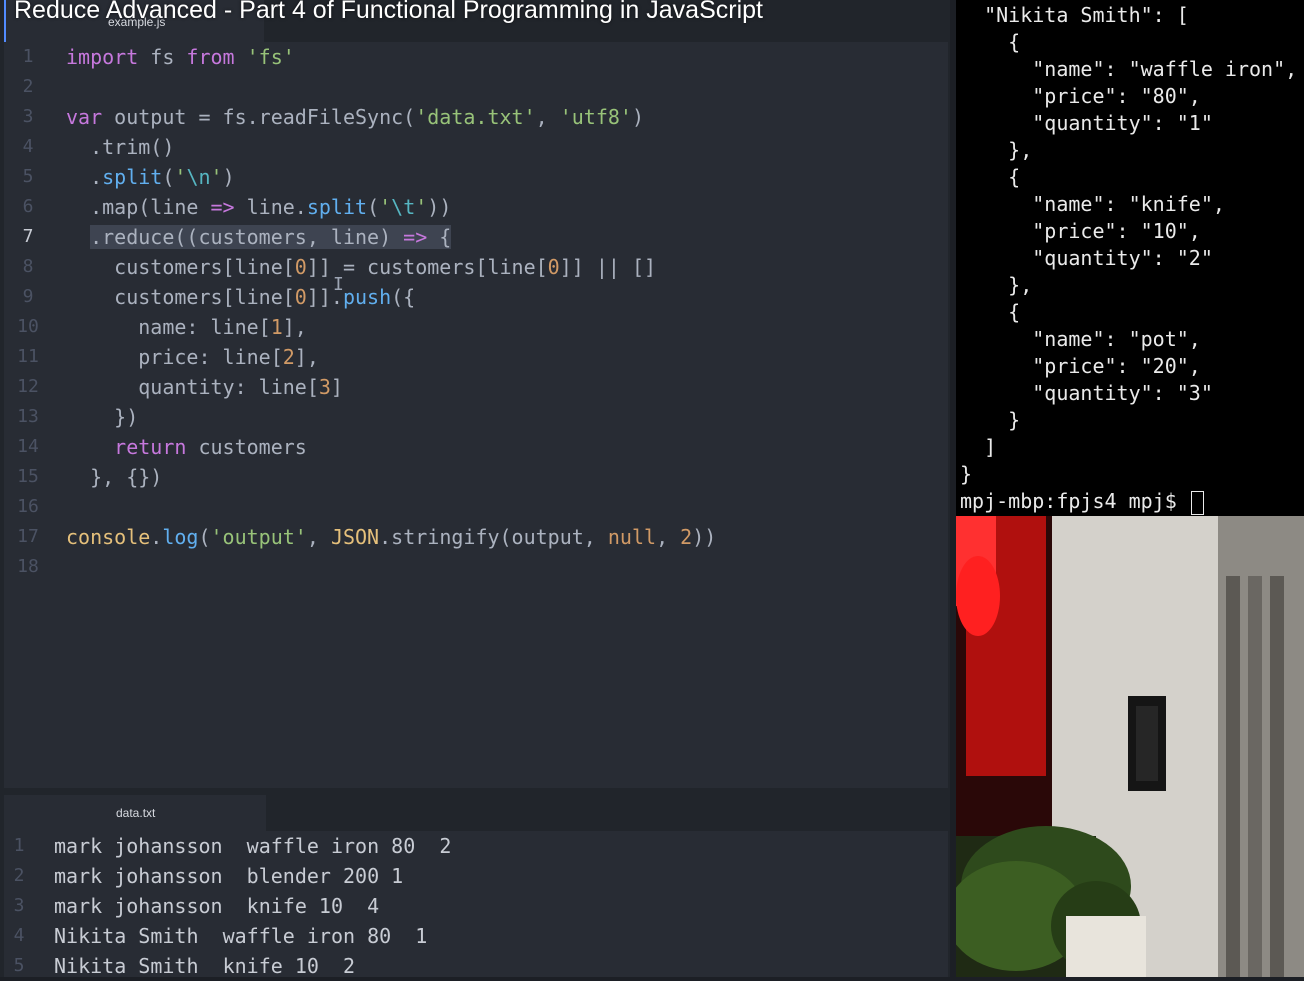  What do you see at coordinates (28, 356) in the screenshot?
I see `line-number: 11` at bounding box center [28, 356].